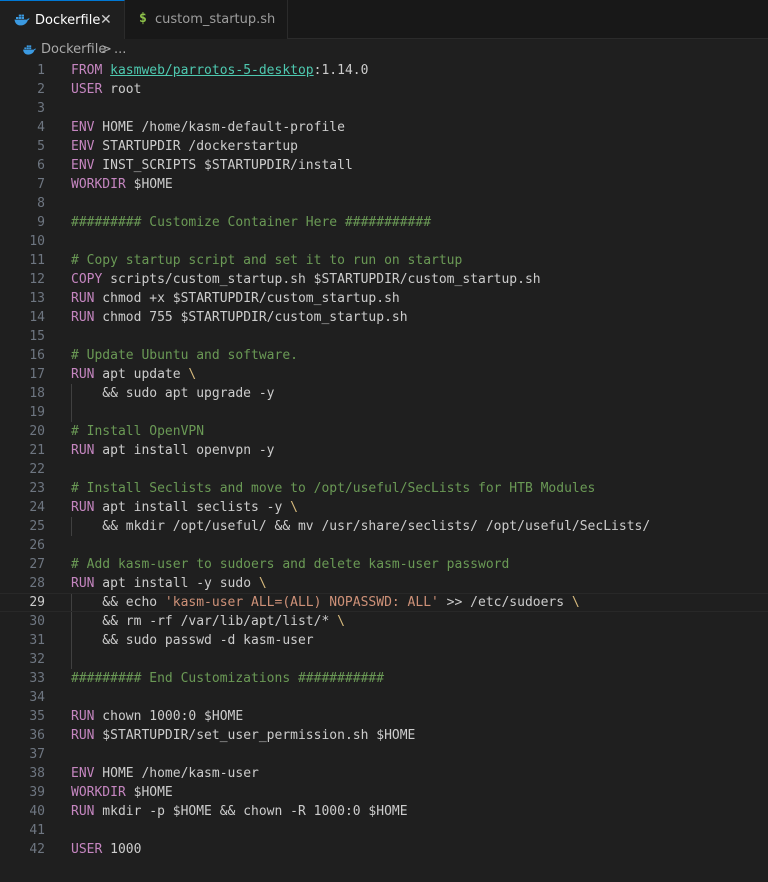 This screenshot has width=768, height=882. What do you see at coordinates (384, 89) in the screenshot?
I see `code-line: 2 USER root` at bounding box center [384, 89].